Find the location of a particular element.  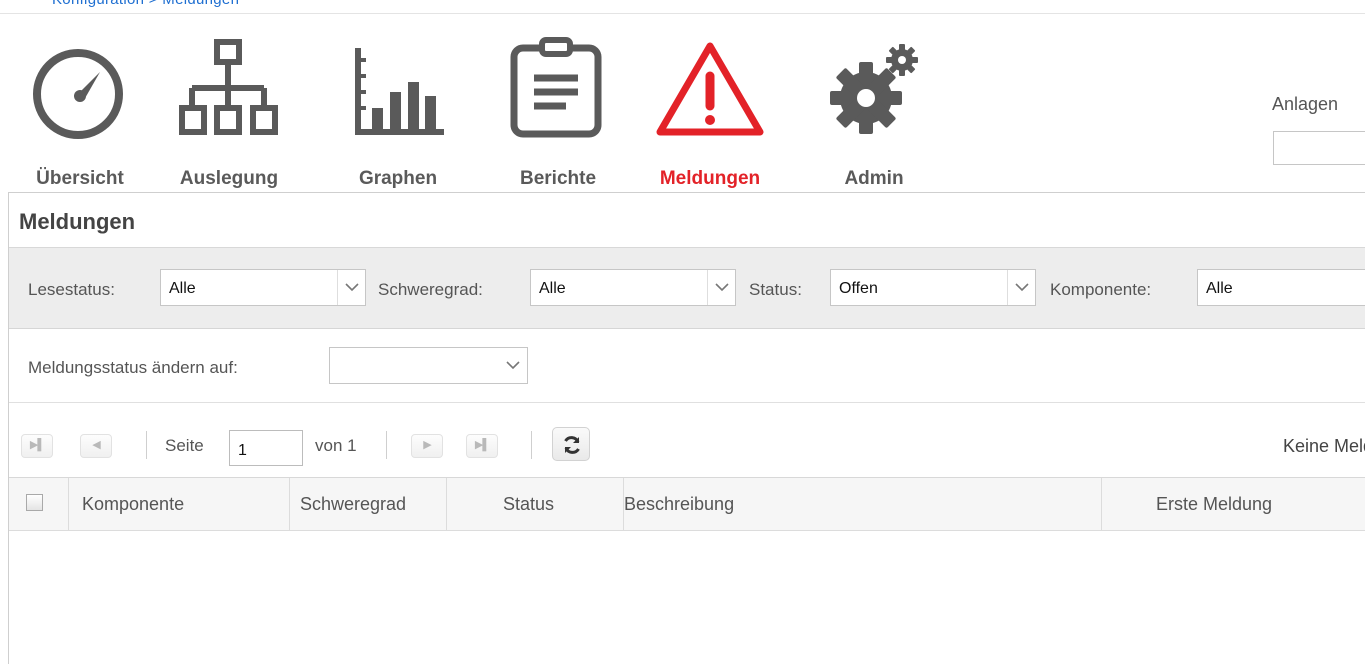

refresh-button is located at coordinates (571, 444).